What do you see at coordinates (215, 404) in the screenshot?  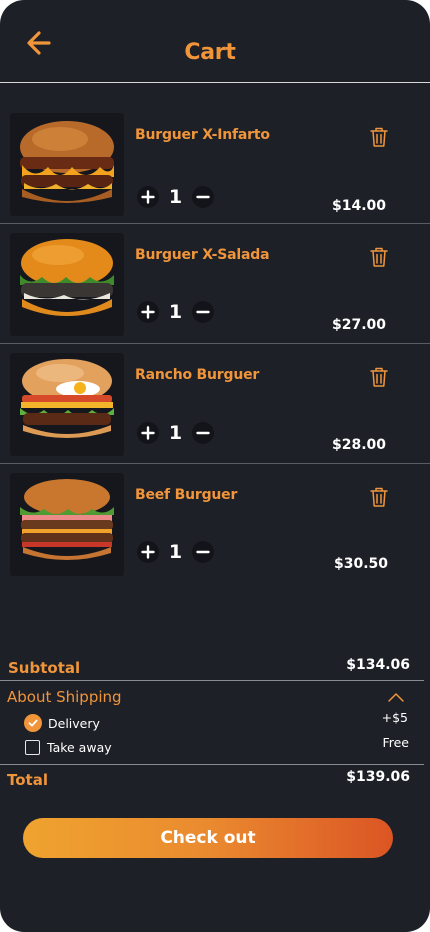 I see `cart-item: Rancho Burguer 1 $28.00` at bounding box center [215, 404].